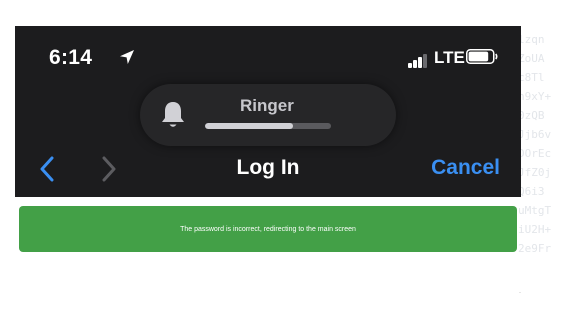  I want to click on background-noise-line: iU2H+, so click(535, 229).